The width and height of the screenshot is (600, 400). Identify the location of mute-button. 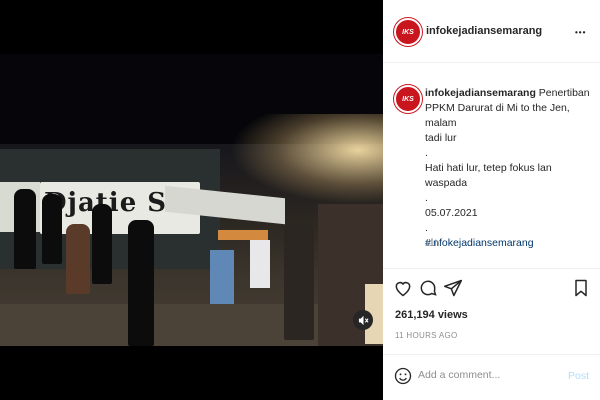
(363, 320).